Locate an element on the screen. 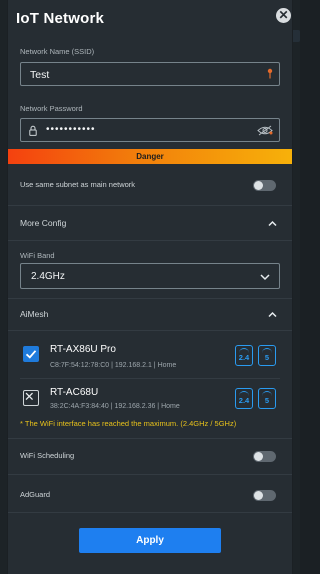 The width and height of the screenshot is (320, 574). node-info: C8:7F:54:12:78:C0 | 192.168.2.1 | Home is located at coordinates (113, 365).